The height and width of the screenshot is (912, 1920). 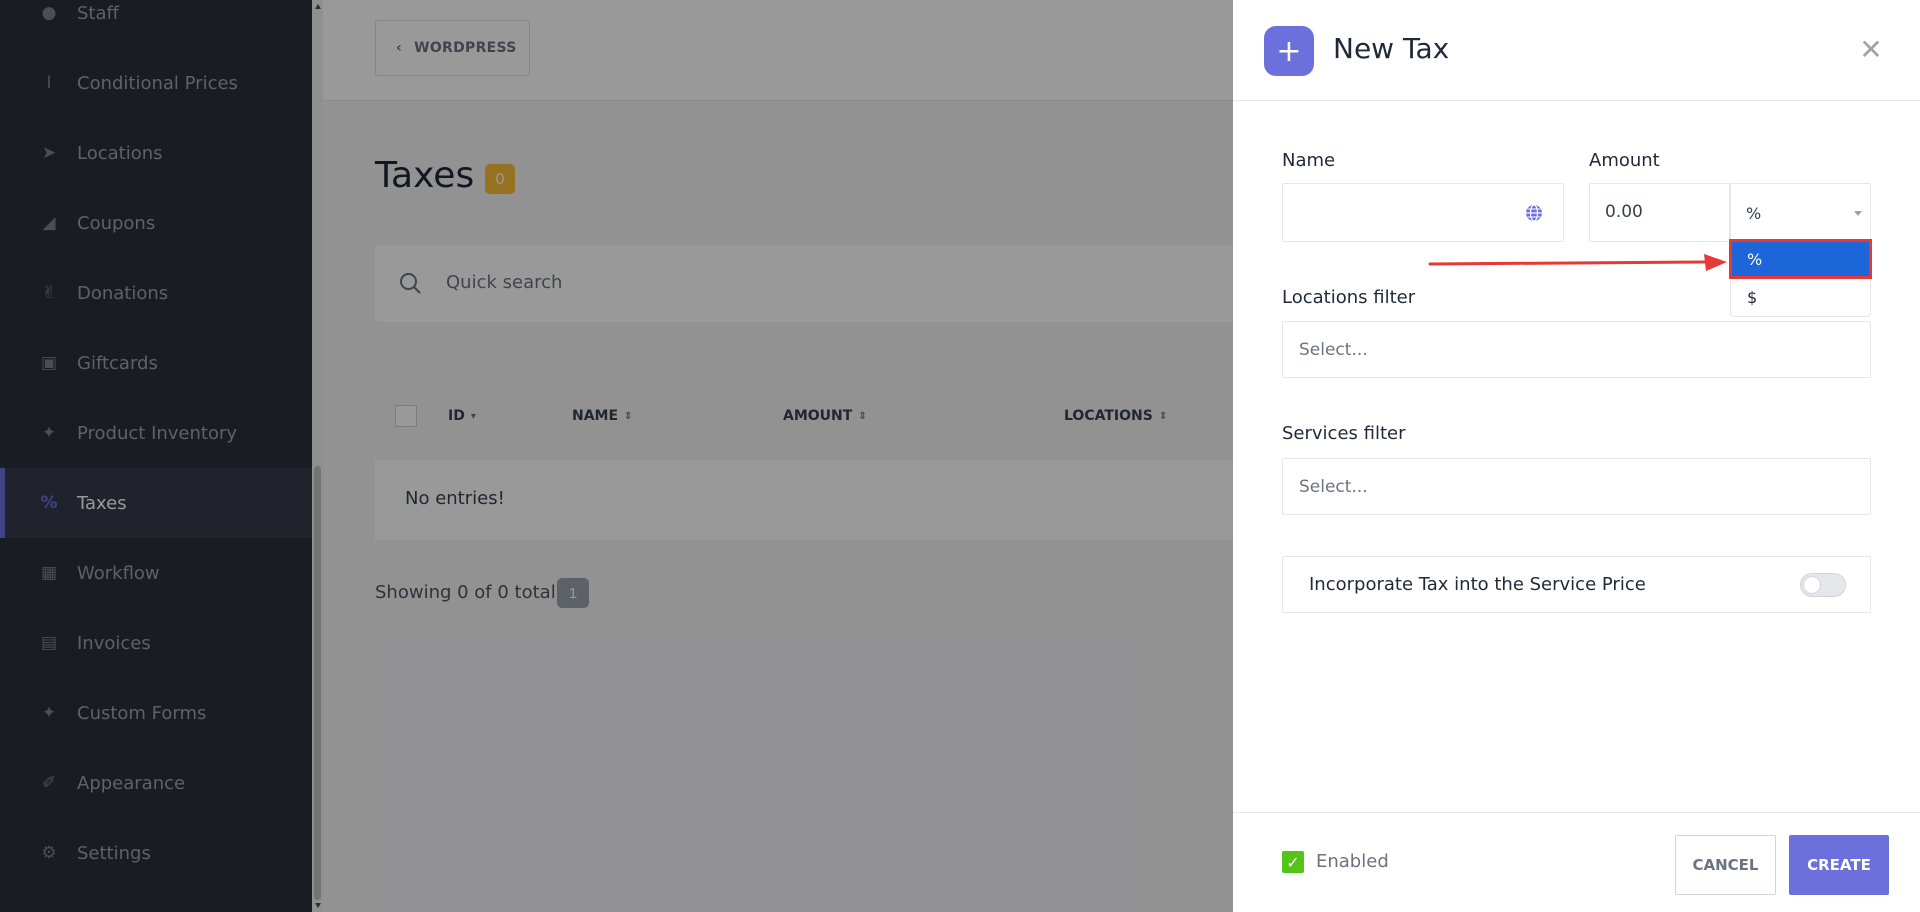 I want to click on drawer-title: New Tax, so click(x=1391, y=48).